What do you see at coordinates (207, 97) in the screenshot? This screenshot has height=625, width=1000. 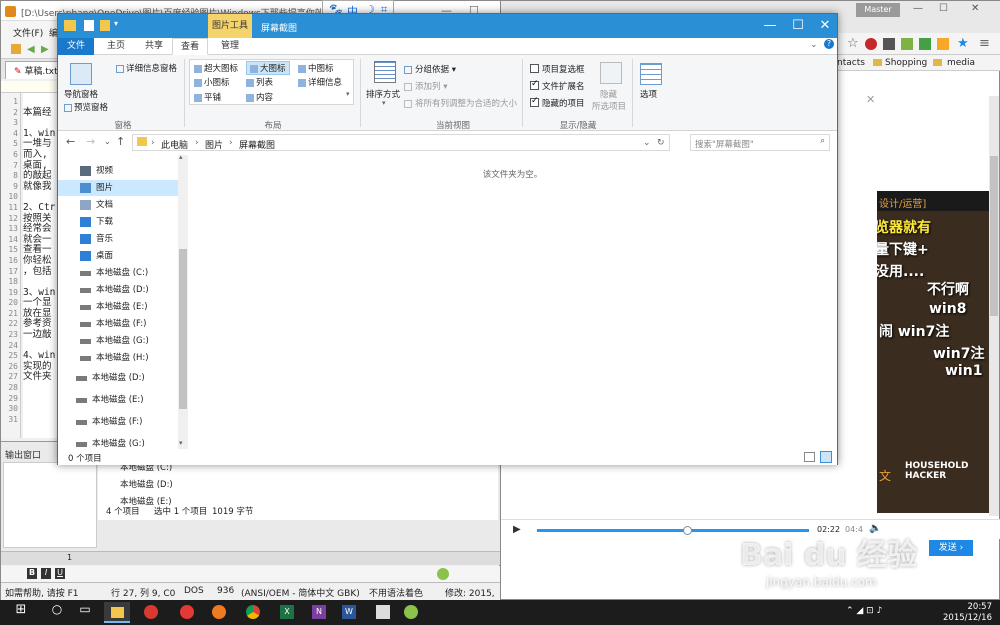 I see `view-tiles: 平铺` at bounding box center [207, 97].